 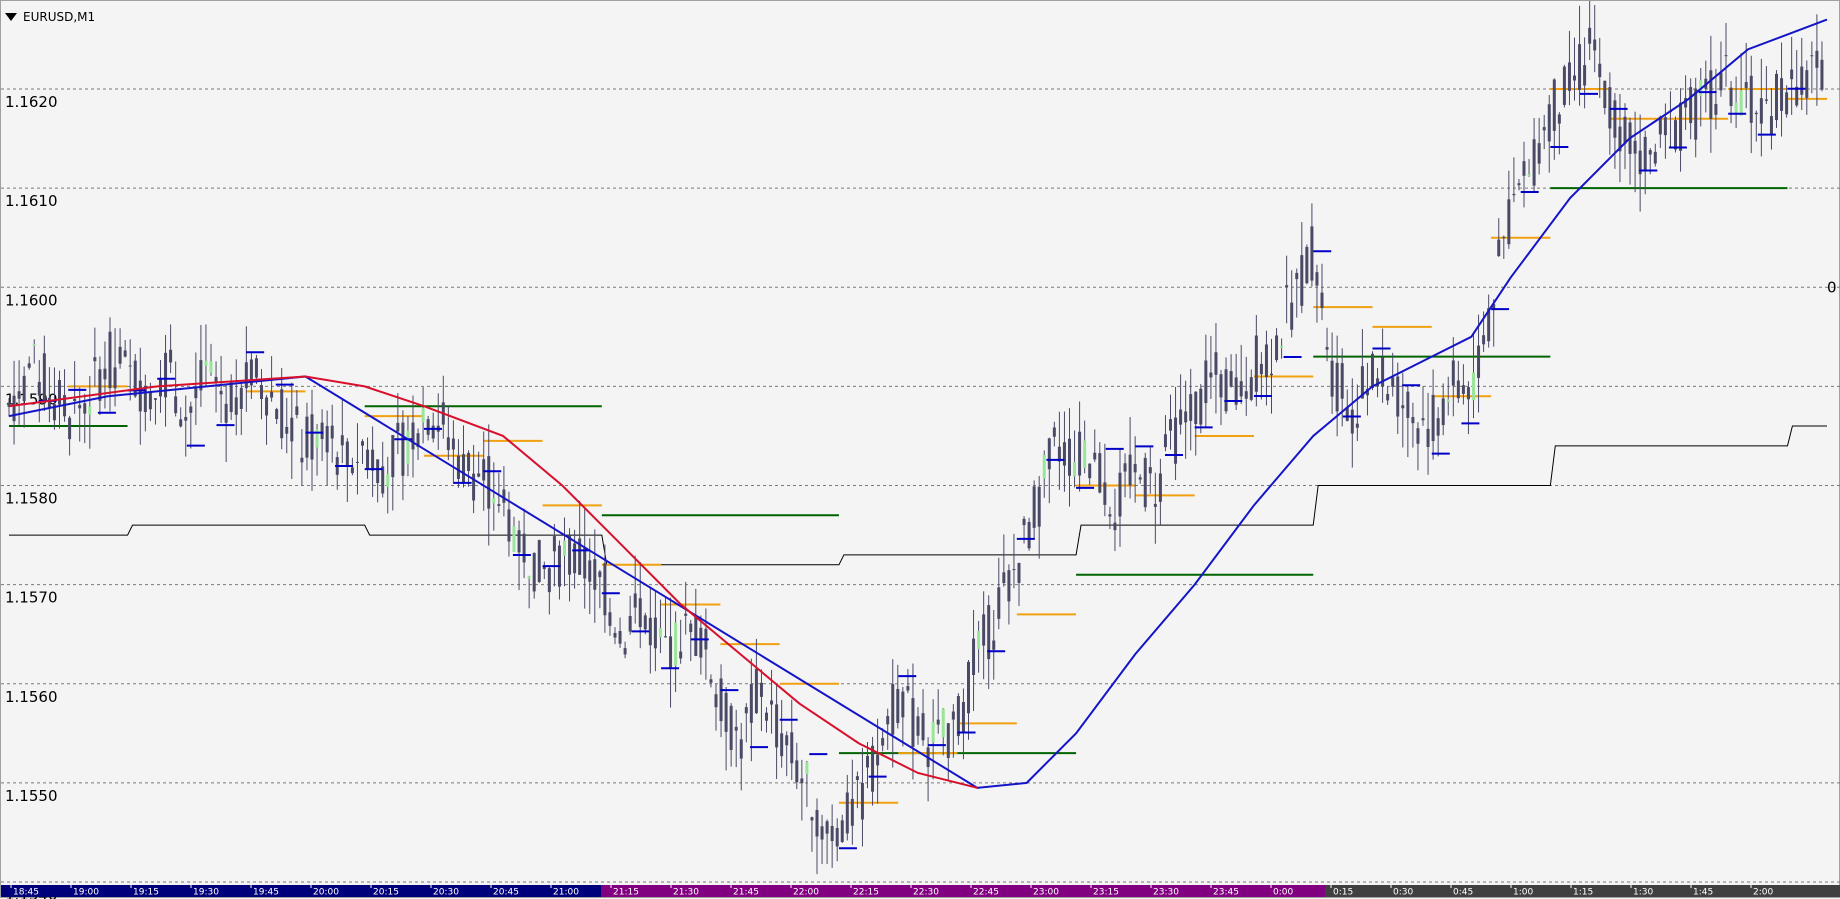 What do you see at coordinates (50, 17) in the screenshot?
I see `chart-title-bar: EURUSD,M1` at bounding box center [50, 17].